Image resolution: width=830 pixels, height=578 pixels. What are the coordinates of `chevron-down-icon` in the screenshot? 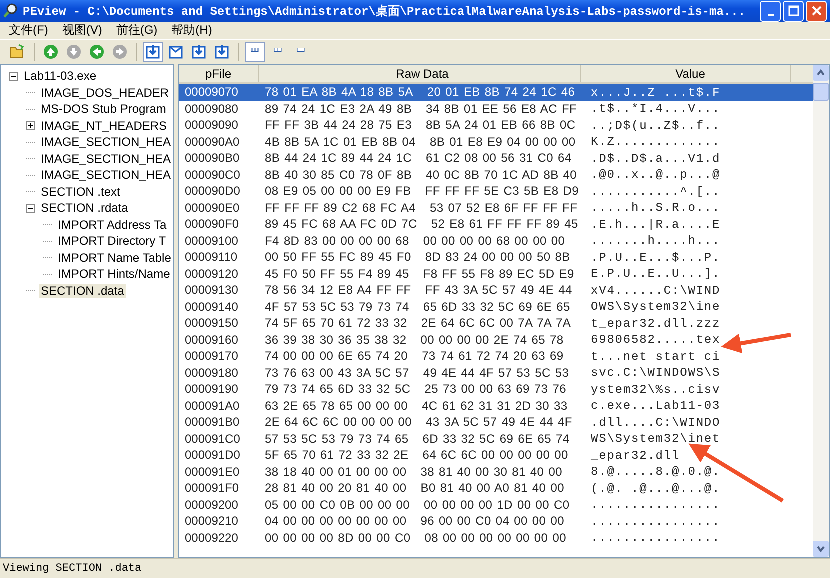 It's located at (821, 549).